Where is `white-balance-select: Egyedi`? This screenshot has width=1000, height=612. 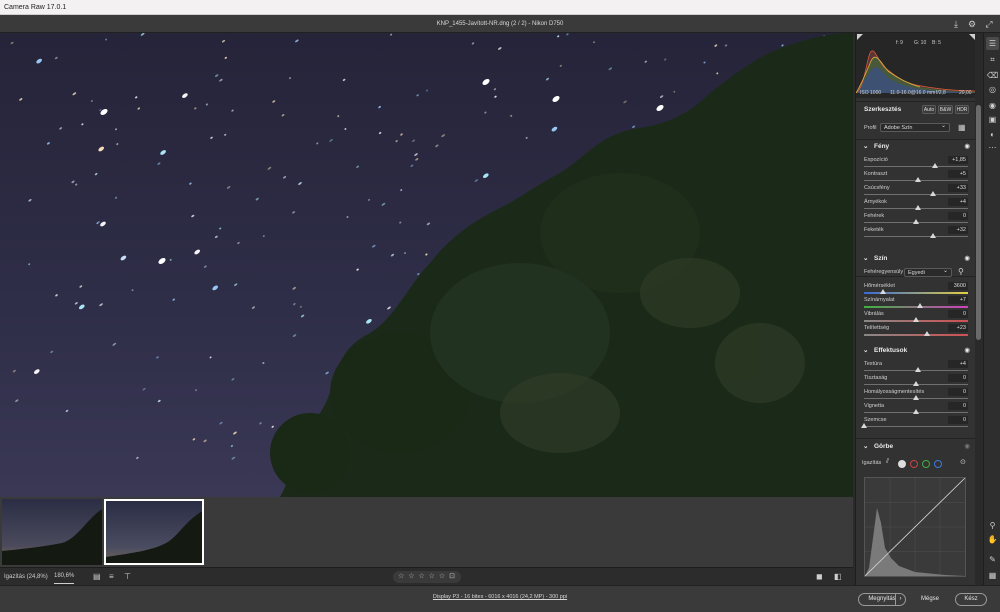
white-balance-select: Egyedi is located at coordinates (928, 272).